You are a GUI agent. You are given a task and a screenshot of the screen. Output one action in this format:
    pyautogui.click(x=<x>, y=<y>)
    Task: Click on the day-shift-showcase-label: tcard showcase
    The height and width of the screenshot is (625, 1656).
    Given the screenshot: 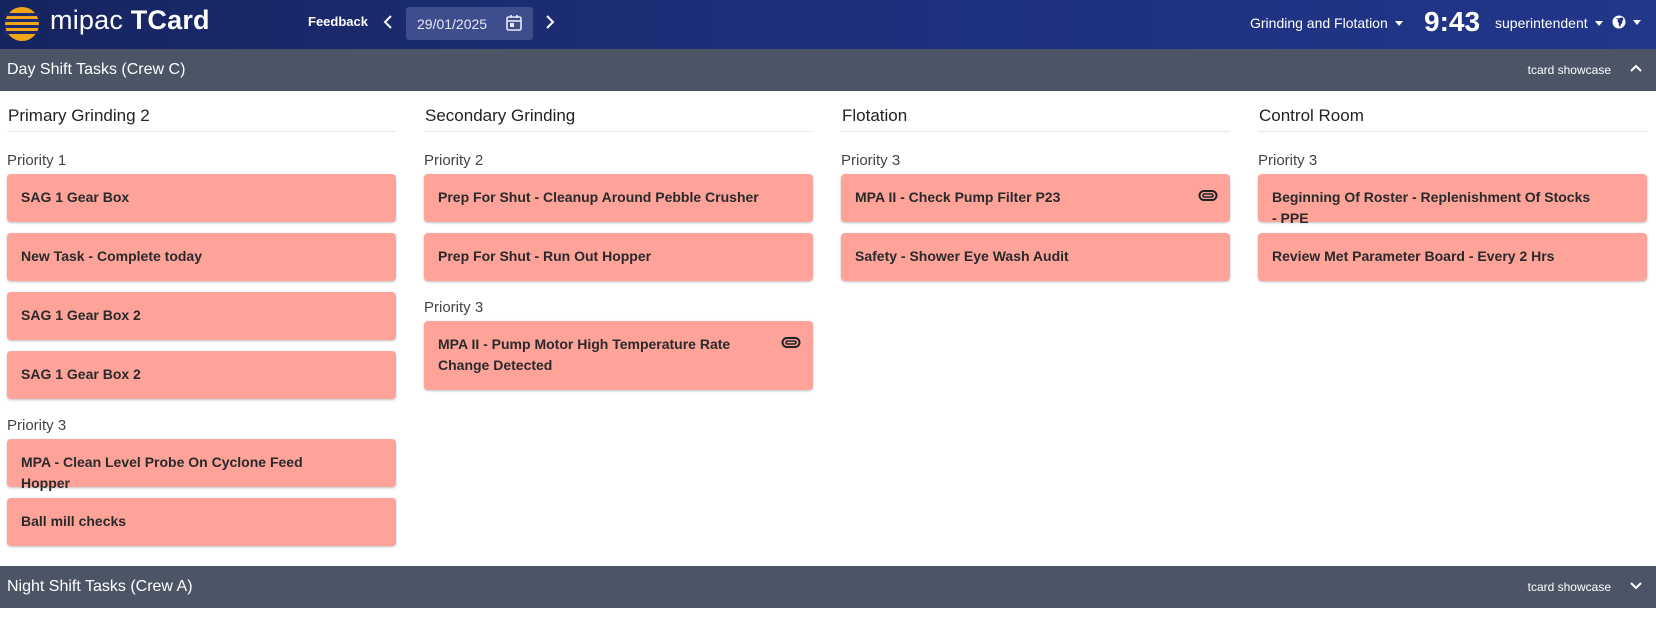 What is the action you would take?
    pyautogui.click(x=1569, y=70)
    